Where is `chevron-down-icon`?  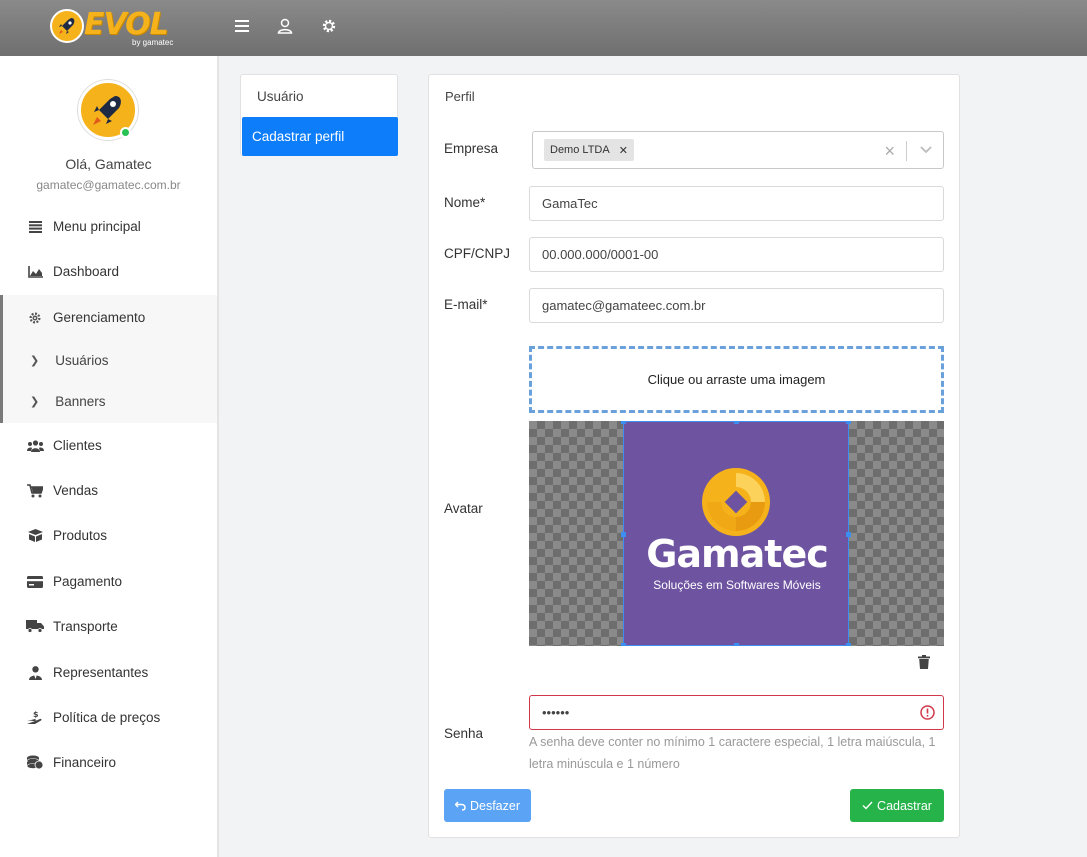
chevron-down-icon is located at coordinates (926, 151).